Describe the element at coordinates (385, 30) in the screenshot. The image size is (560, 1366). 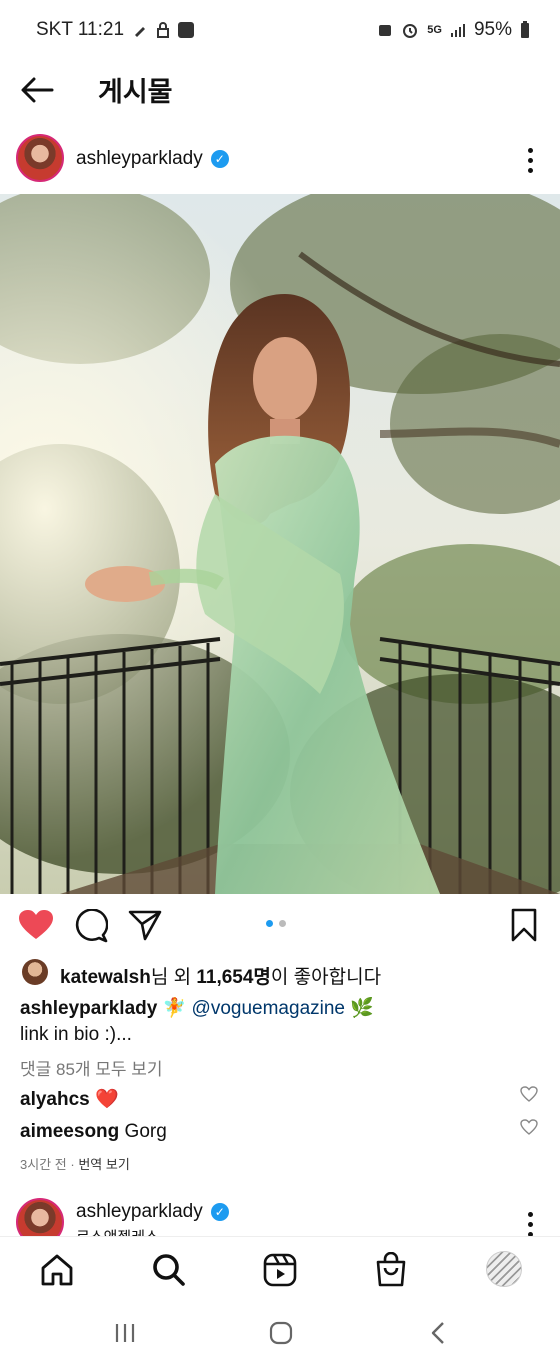
I see `lock-mode-icon` at that location.